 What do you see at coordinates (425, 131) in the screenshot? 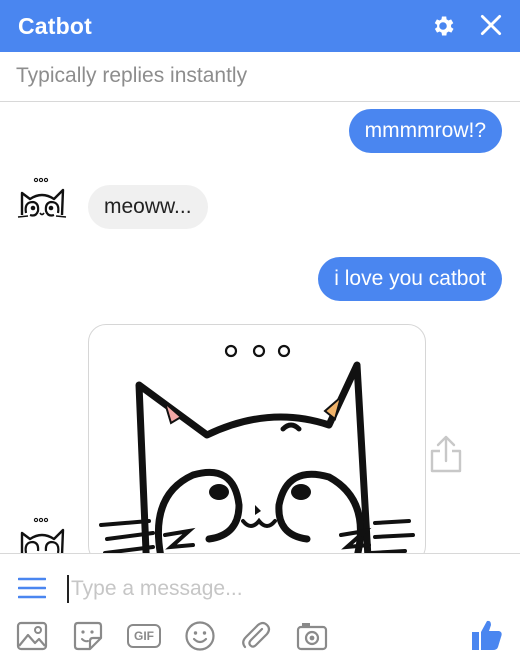
I see `outgoing-message: mmmmrow!?` at bounding box center [425, 131].